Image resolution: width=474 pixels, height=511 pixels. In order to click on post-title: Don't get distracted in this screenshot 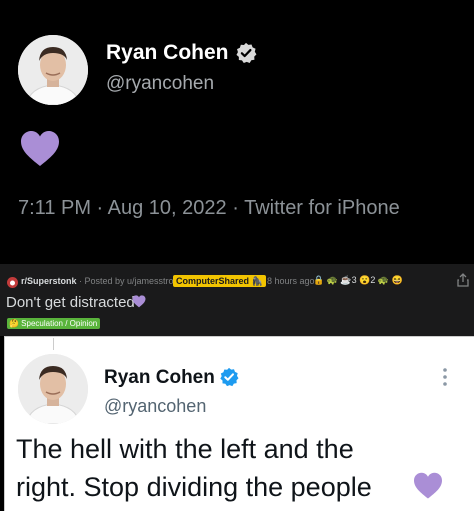, I will do `click(70, 302)`.